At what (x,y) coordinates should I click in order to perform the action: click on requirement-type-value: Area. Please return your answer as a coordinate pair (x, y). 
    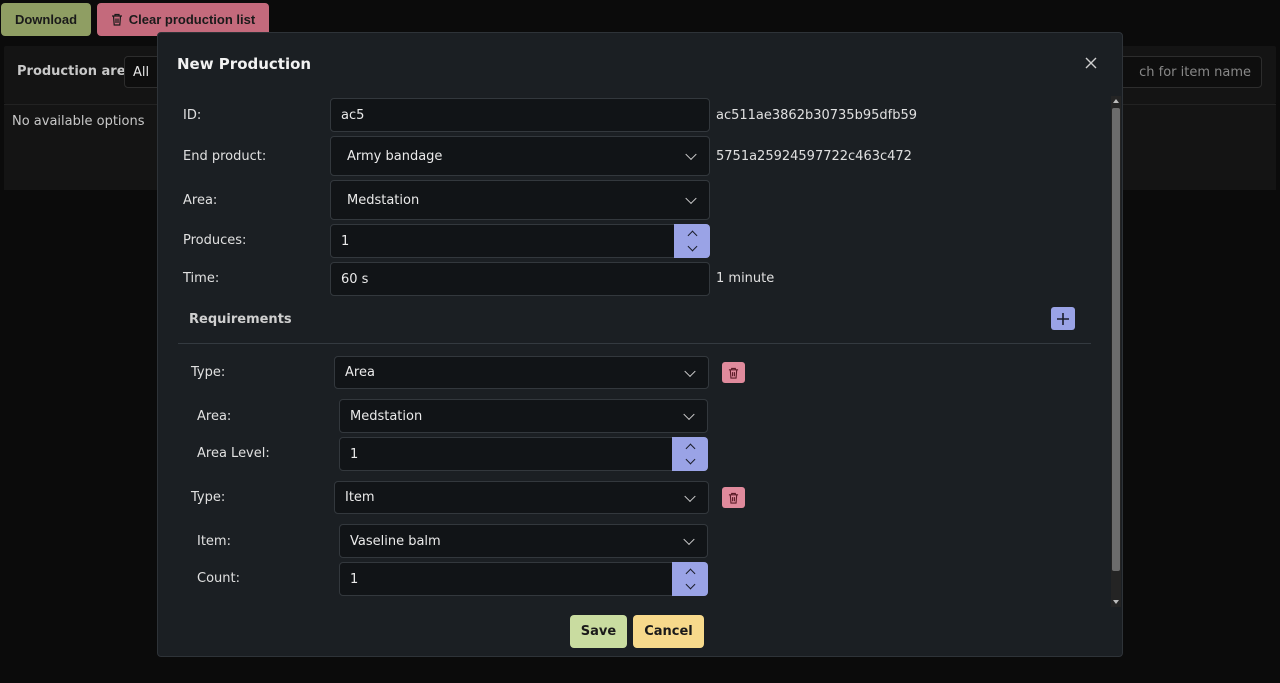
    Looking at the image, I should click on (360, 372).